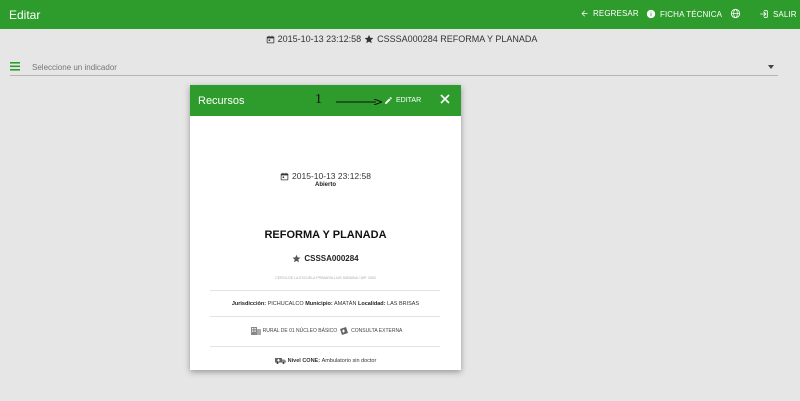 Image resolution: width=800 pixels, height=401 pixels. Describe the element at coordinates (331, 258) in the screenshot. I see `facility-code-text: CSSSA000284` at that location.